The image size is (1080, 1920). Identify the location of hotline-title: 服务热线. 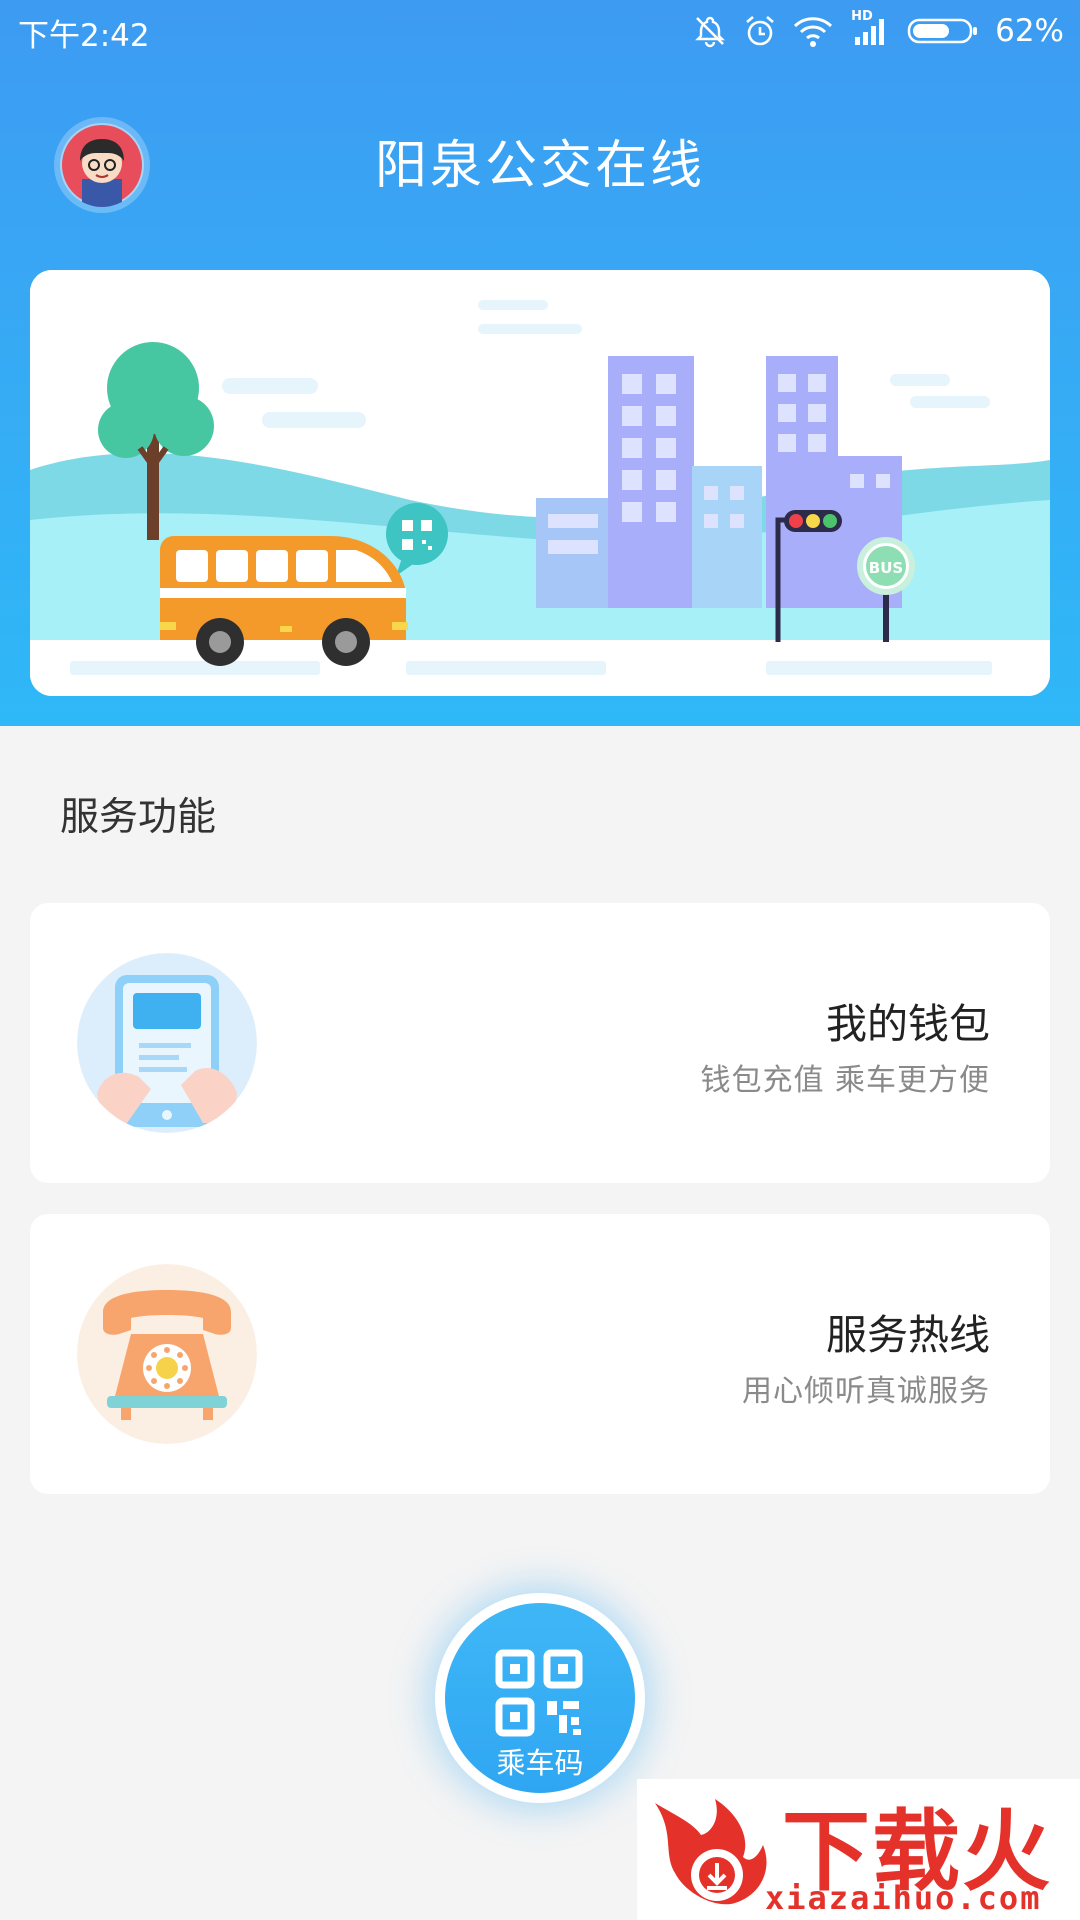
(908, 1335).